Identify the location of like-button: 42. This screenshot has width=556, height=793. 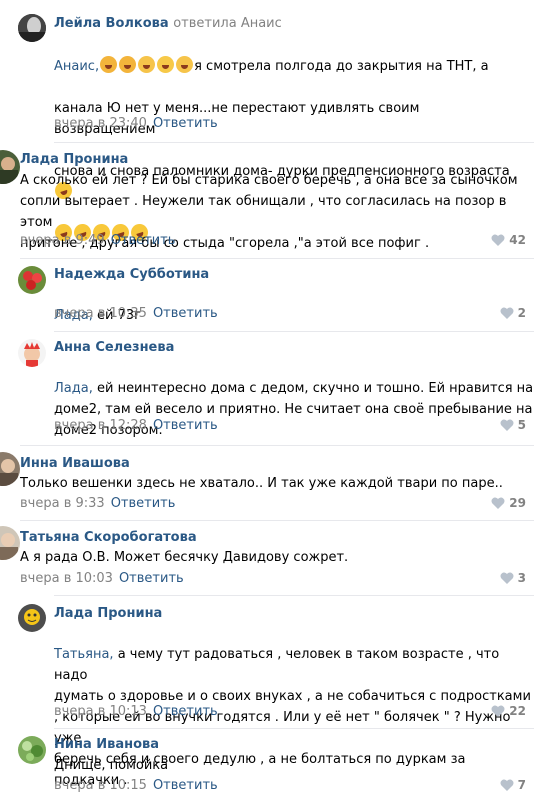
(508, 240).